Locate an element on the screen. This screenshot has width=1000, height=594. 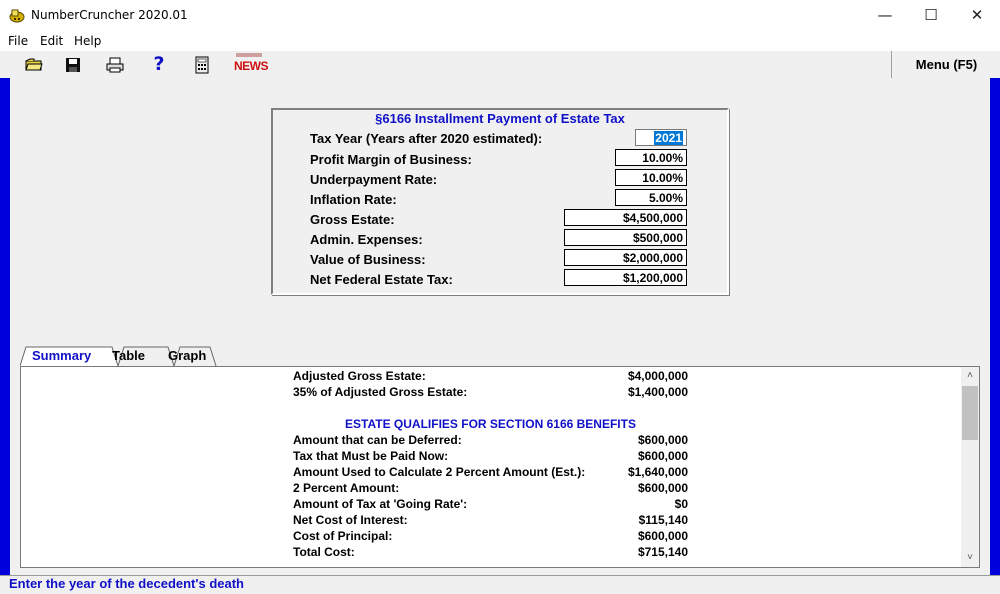
menu-f5-button: Menu (F5) is located at coordinates (945, 64).